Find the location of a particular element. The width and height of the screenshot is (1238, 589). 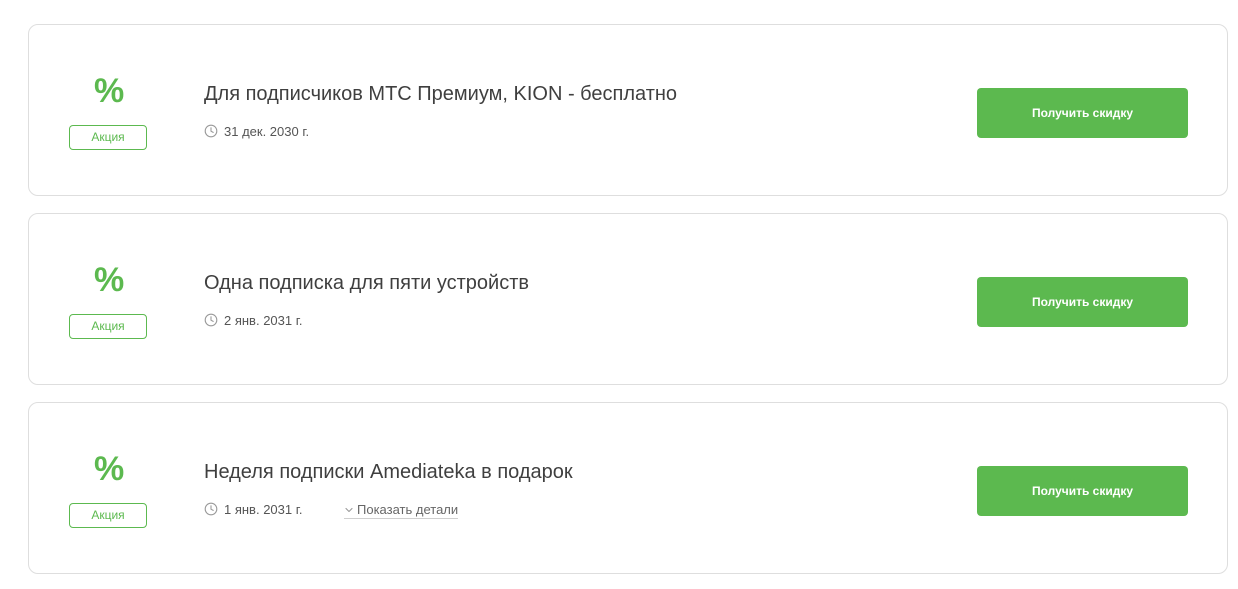

offer-title: Одна подписка для пяти устройств is located at coordinates (366, 283).